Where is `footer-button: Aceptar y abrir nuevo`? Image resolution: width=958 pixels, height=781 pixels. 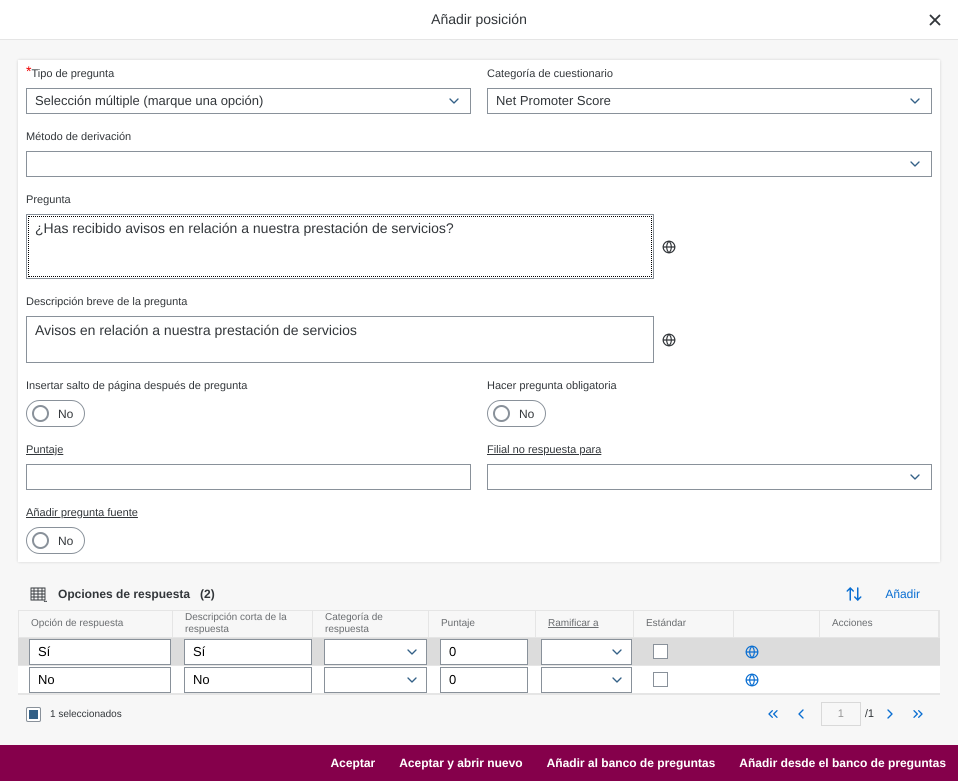 footer-button: Aceptar y abrir nuevo is located at coordinates (461, 763).